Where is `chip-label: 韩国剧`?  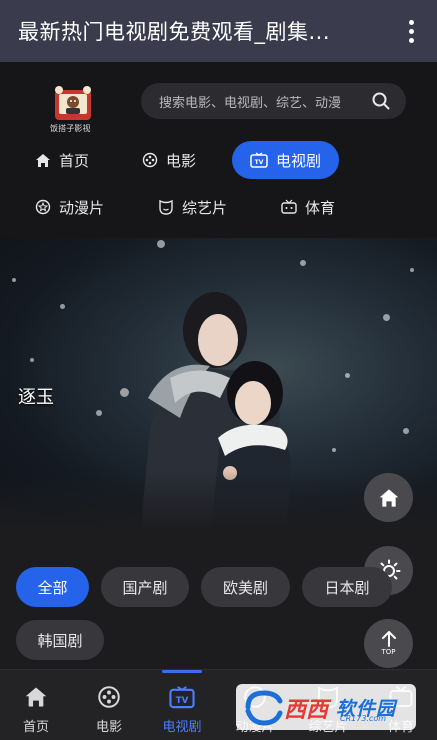 chip-label: 韩国剧 is located at coordinates (60, 640).